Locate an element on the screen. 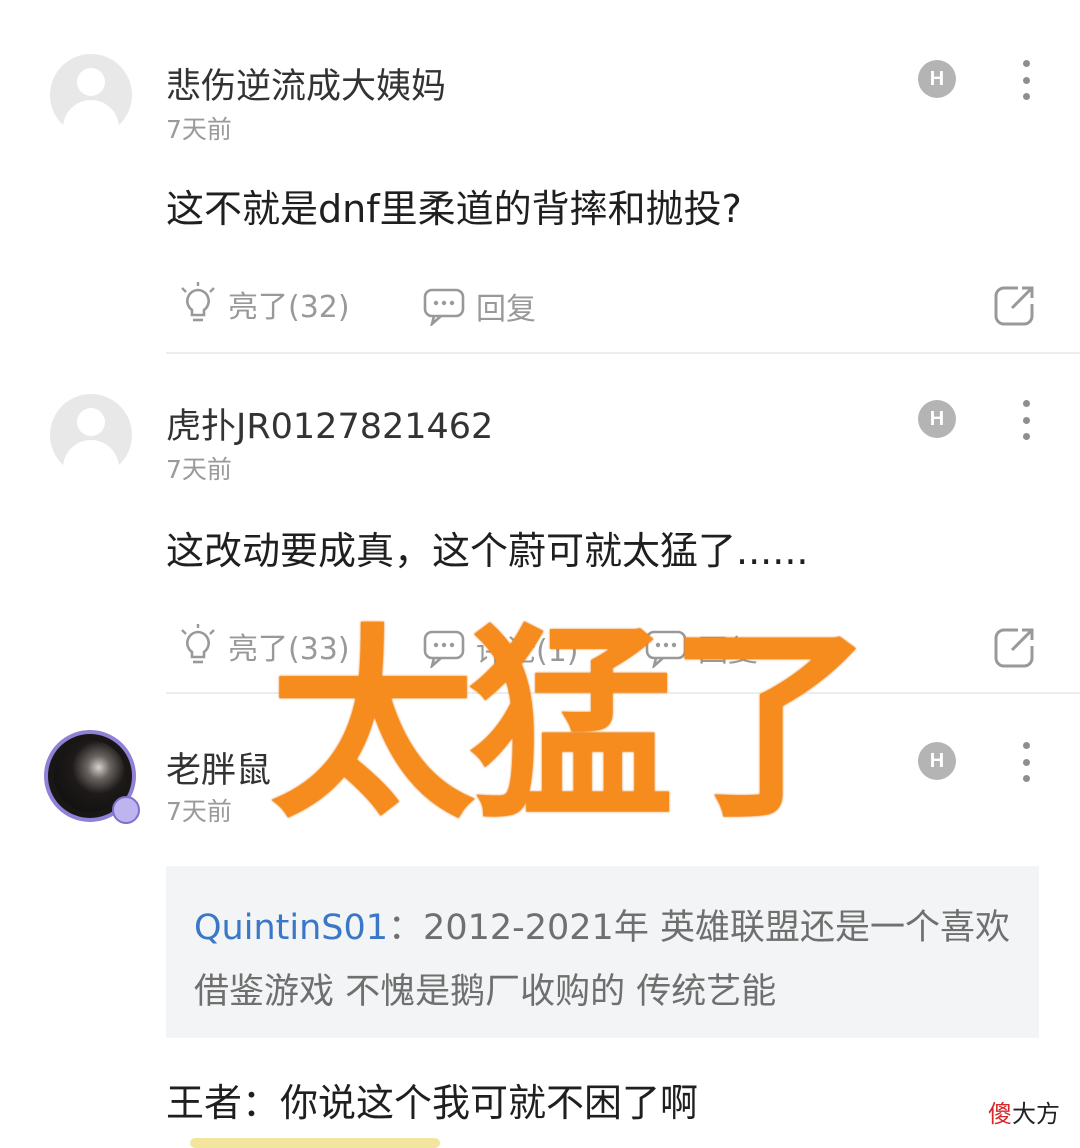 The width and height of the screenshot is (1080, 1148). next-item-edge is located at coordinates (315, 1143).